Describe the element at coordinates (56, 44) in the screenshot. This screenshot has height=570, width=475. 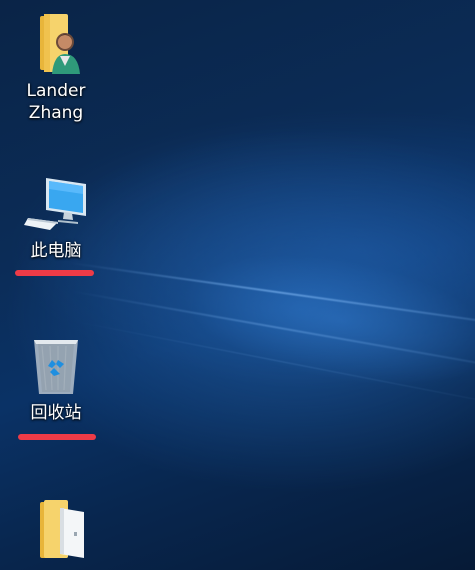
I see `user-folder-icon` at that location.